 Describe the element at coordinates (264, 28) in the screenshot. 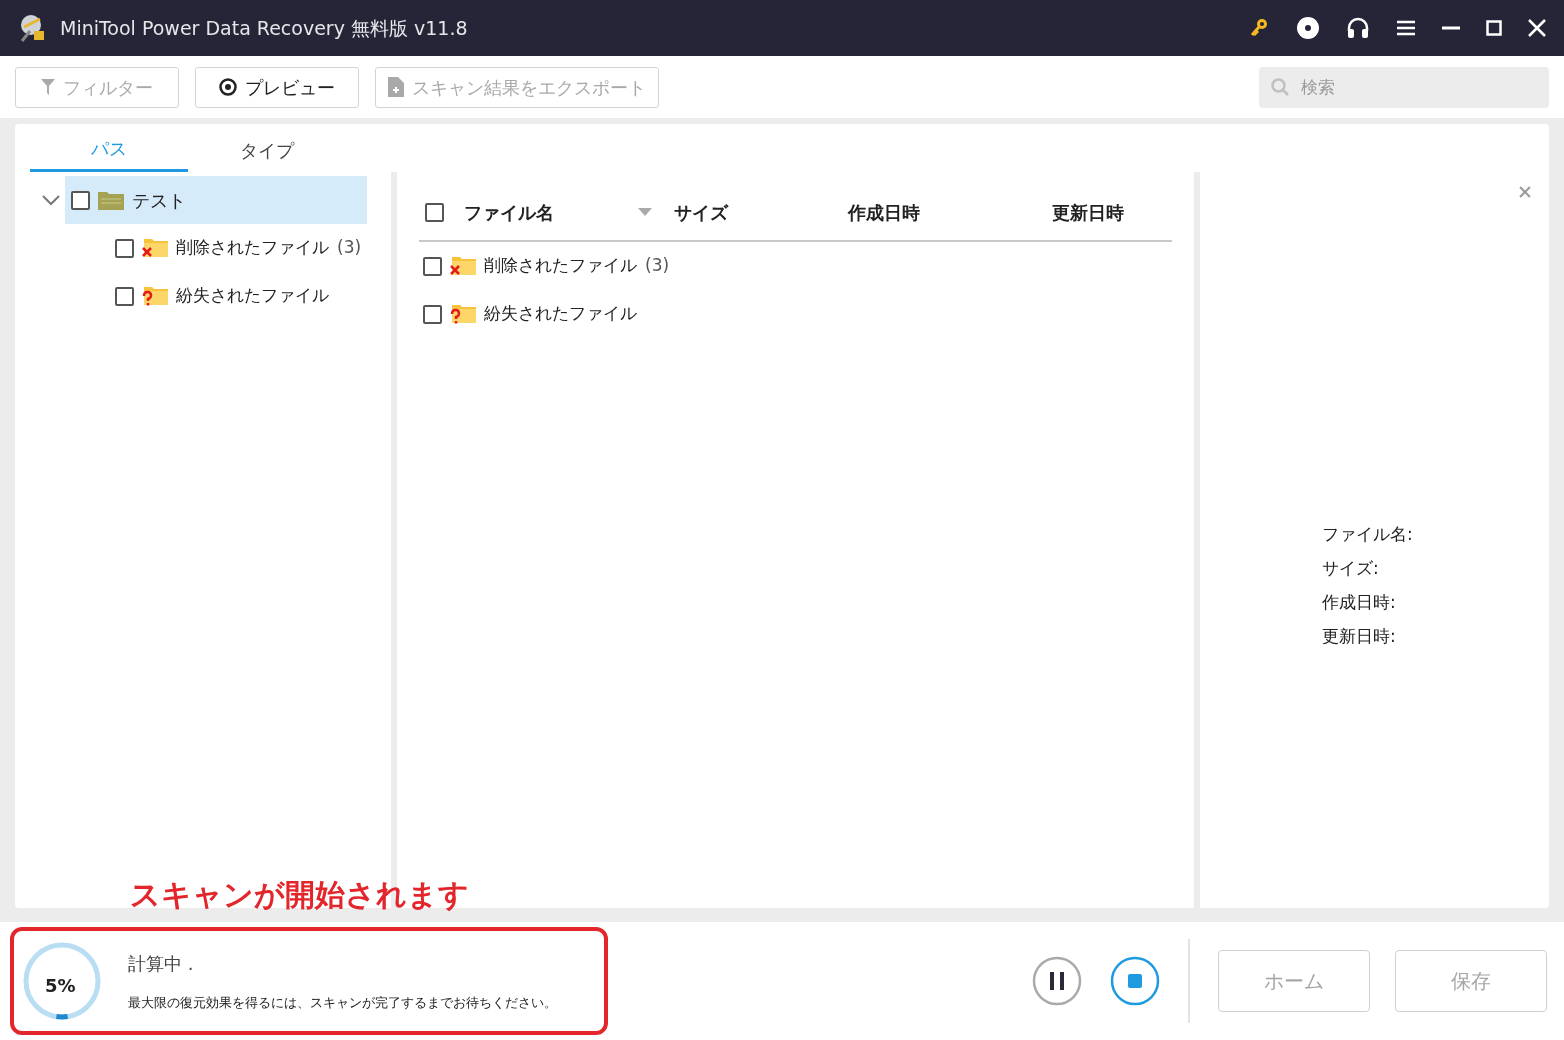

I see `window-title: MiniTool Power Data Recovery 無料版 v11.8` at that location.